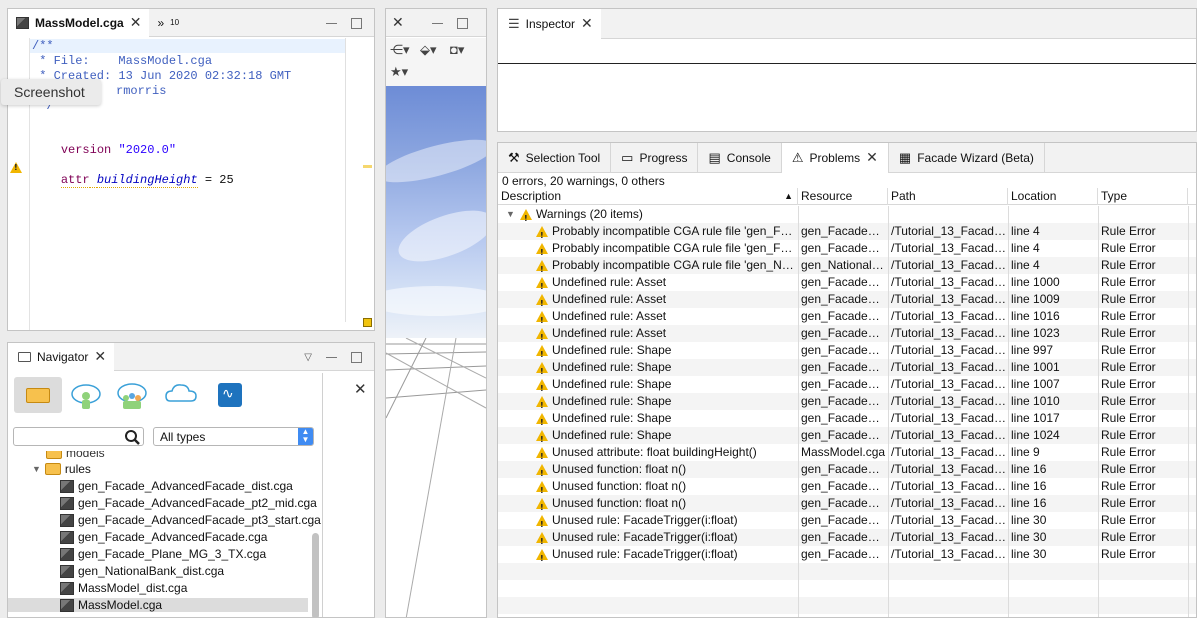 The height and width of the screenshot is (618, 1197). Describe the element at coordinates (168, 23) in the screenshot. I see `tab-overflow: » 10` at that location.